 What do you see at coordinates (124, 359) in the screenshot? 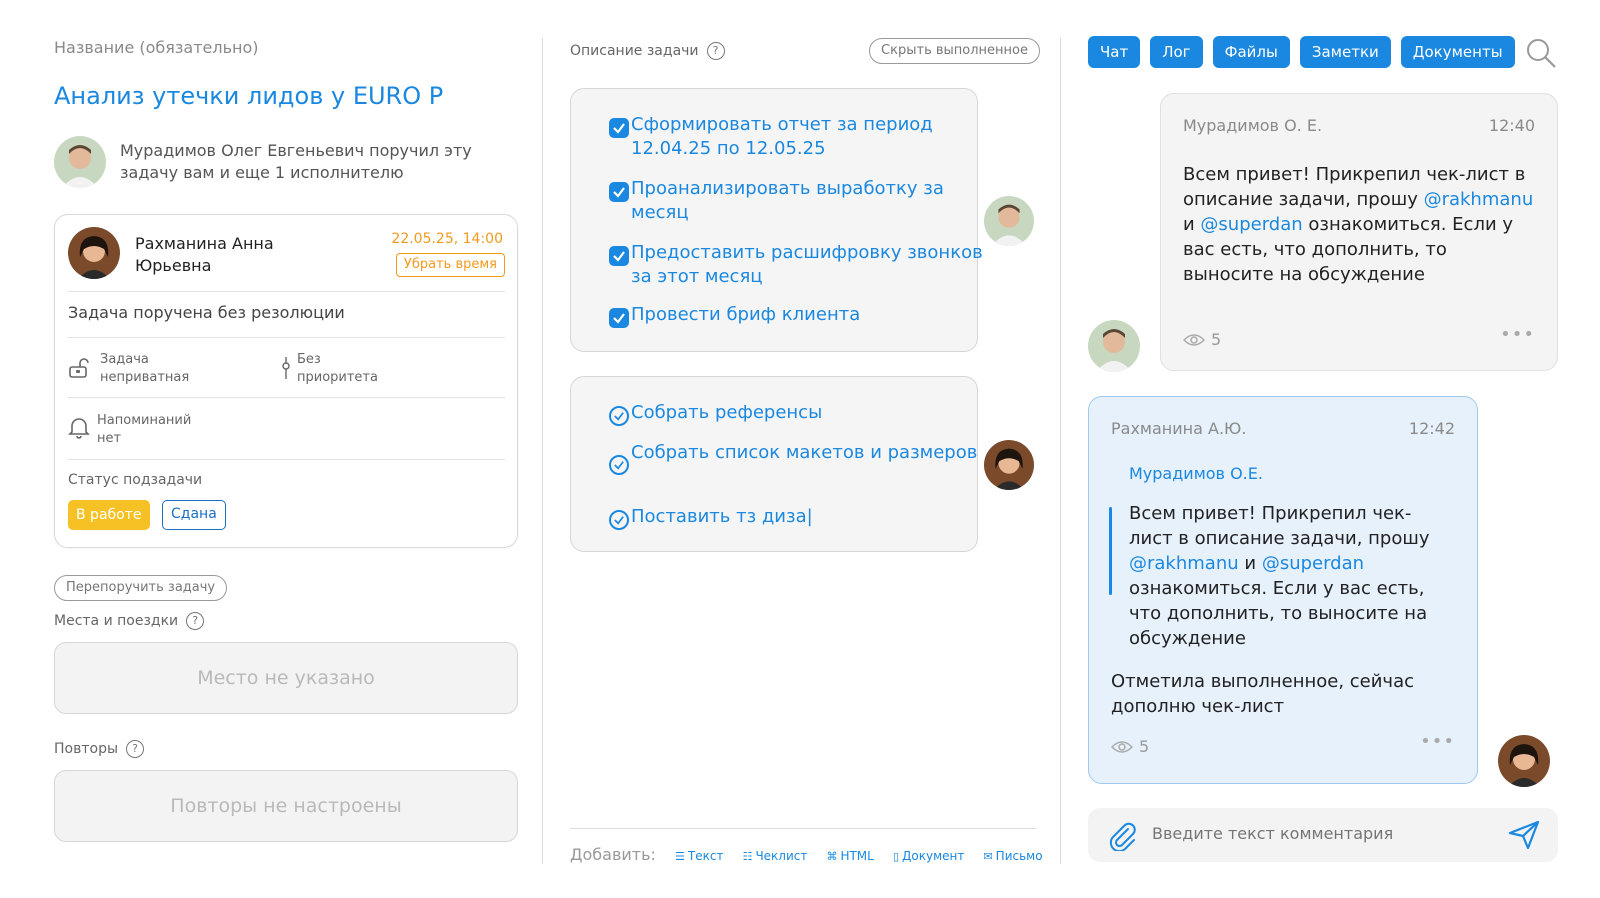
I see `privacy-line1: Задача` at bounding box center [124, 359].